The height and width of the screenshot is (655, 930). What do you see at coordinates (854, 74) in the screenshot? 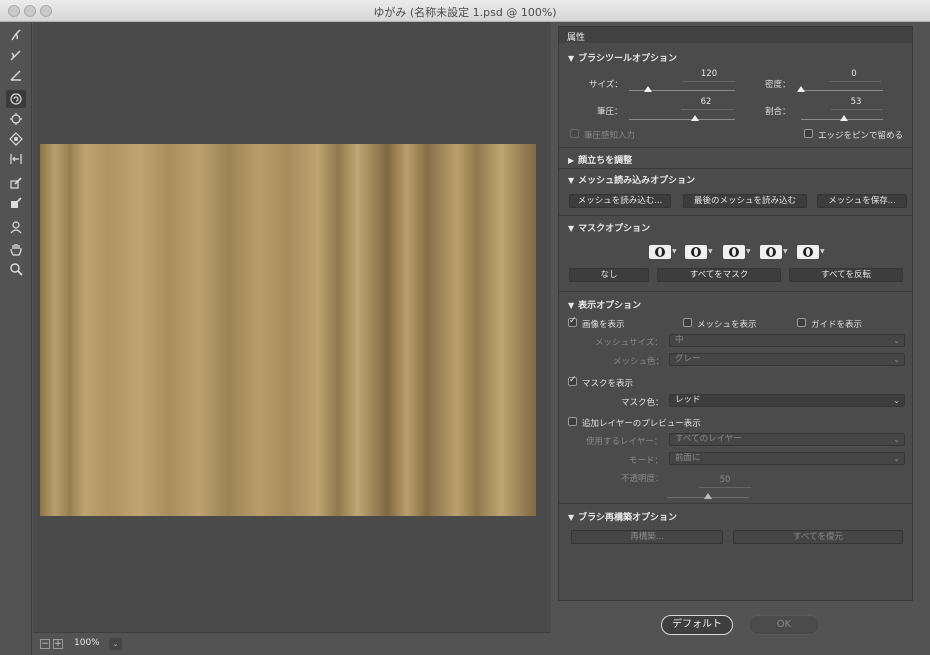
I see `density-value: 0` at bounding box center [854, 74].